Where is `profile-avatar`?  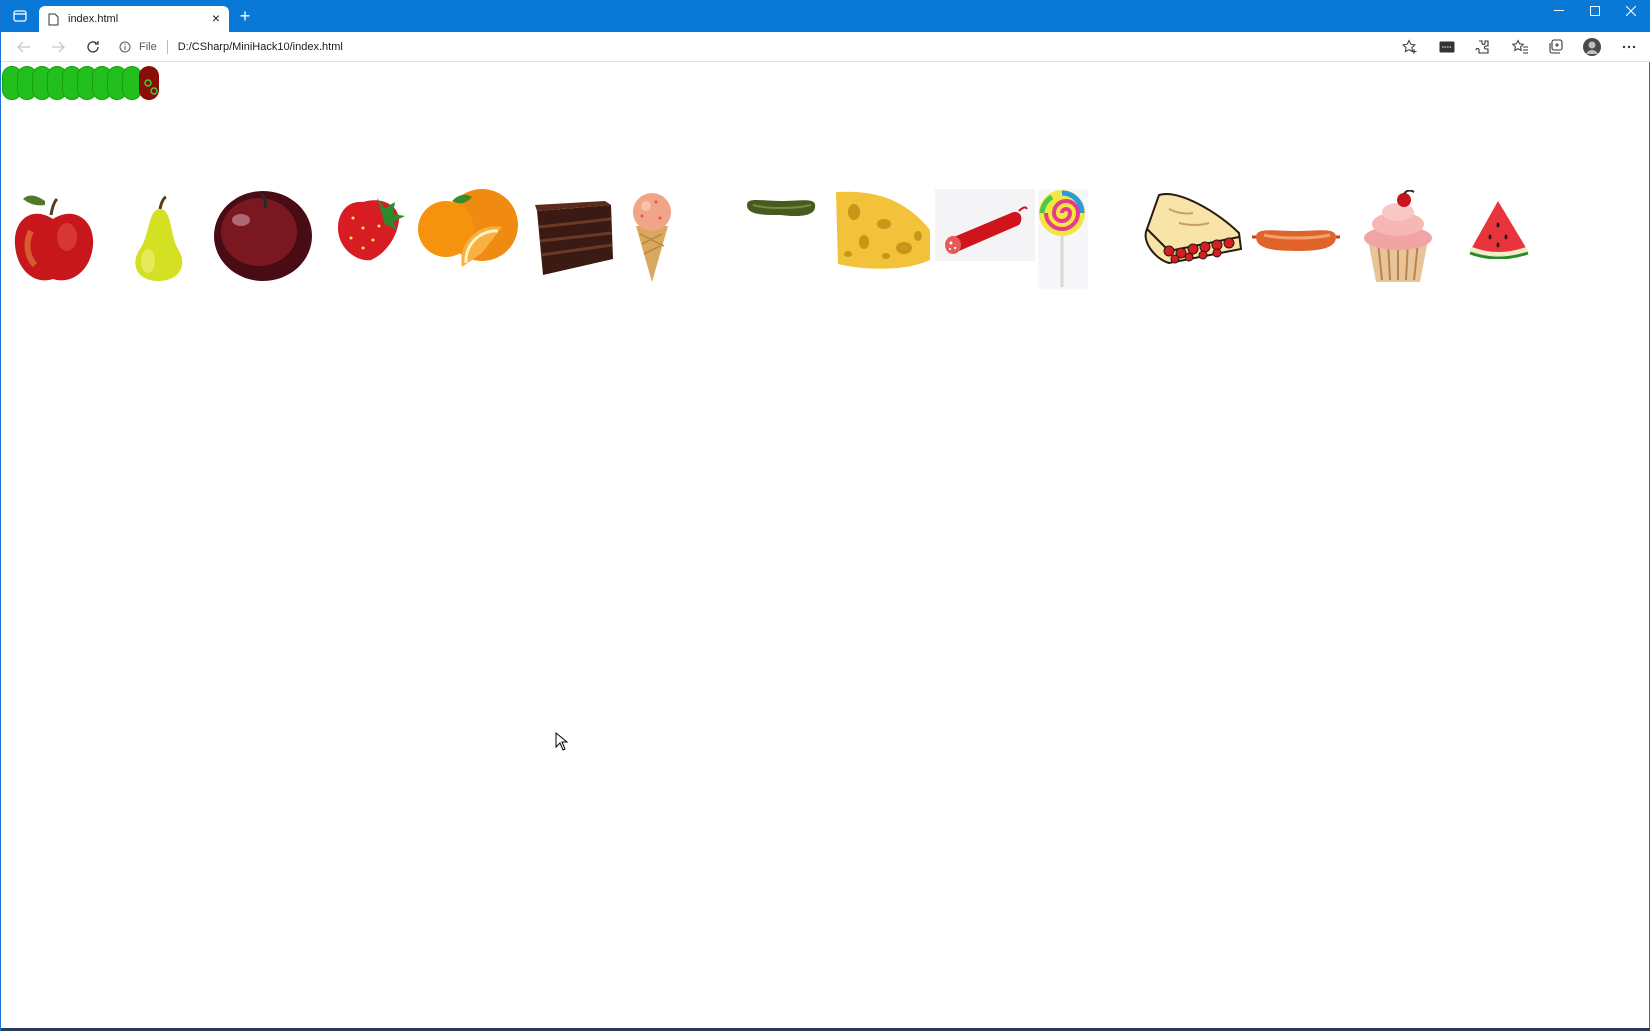
profile-avatar is located at coordinates (1592, 47).